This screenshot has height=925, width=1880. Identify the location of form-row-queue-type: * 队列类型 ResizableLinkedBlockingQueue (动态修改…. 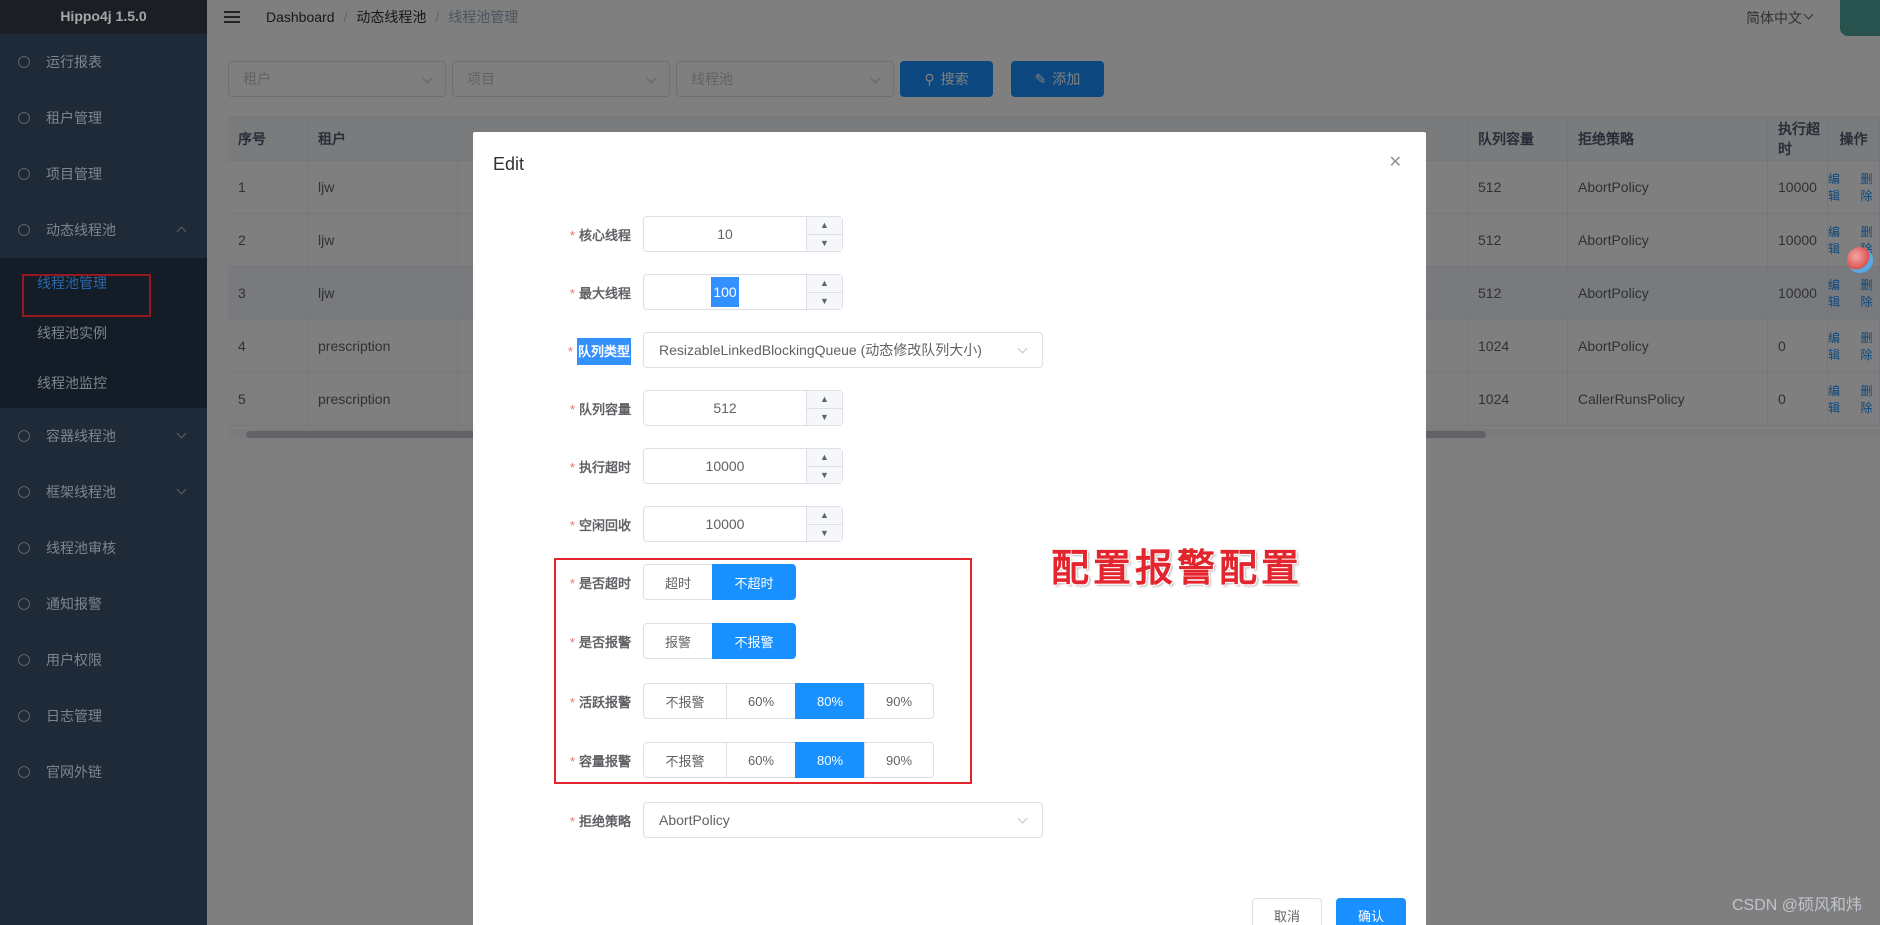
(758, 350).